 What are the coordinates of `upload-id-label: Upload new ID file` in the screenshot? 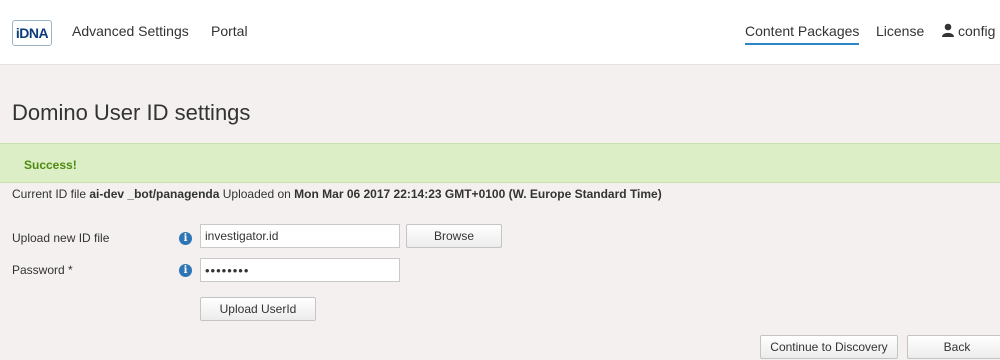 It's located at (61, 238).